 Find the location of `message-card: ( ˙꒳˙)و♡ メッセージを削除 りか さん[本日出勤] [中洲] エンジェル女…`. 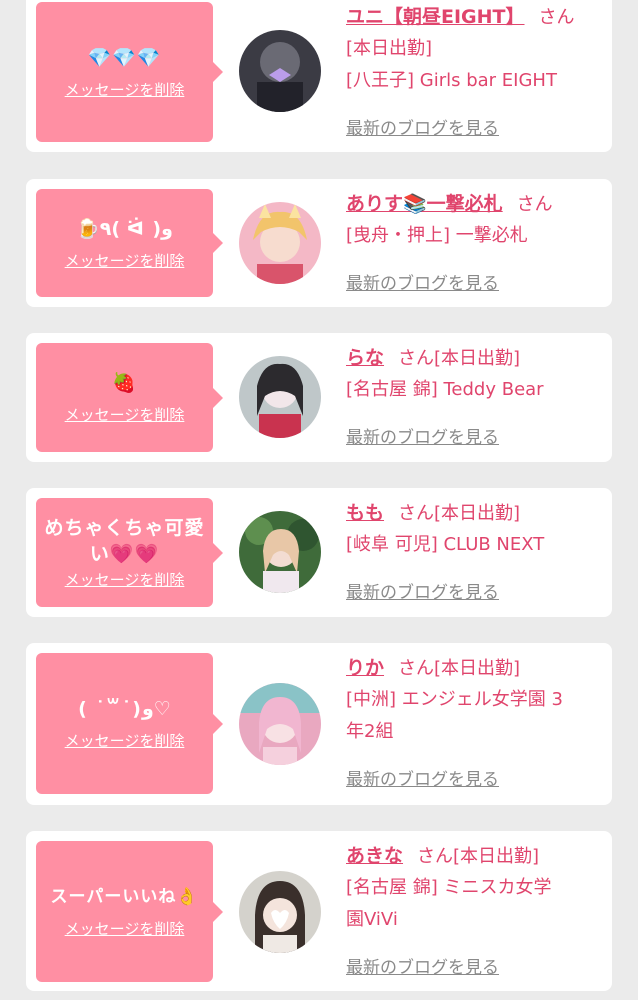

message-card: ( ˙꒳˙)و♡ メッセージを削除 りか さん[本日出勤] [中洲] エンジェル女… is located at coordinates (319, 724).